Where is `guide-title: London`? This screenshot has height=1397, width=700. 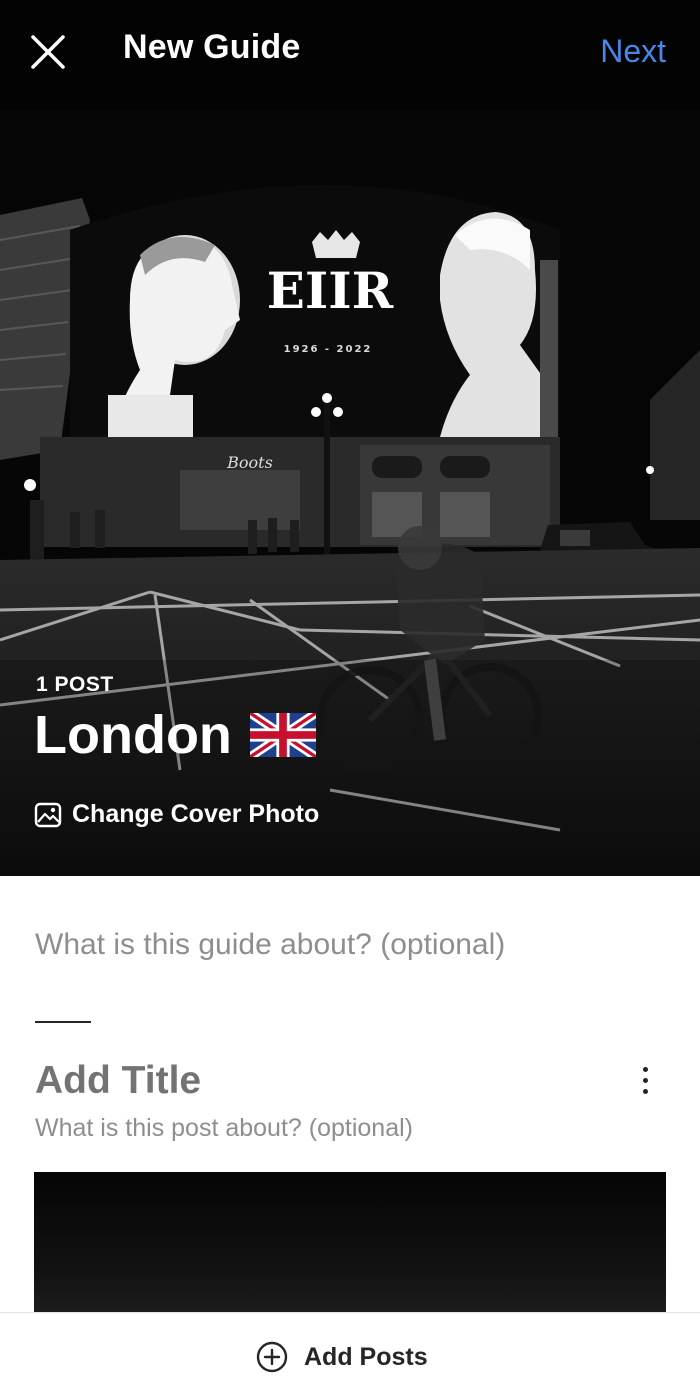 guide-title: London is located at coordinates (175, 735).